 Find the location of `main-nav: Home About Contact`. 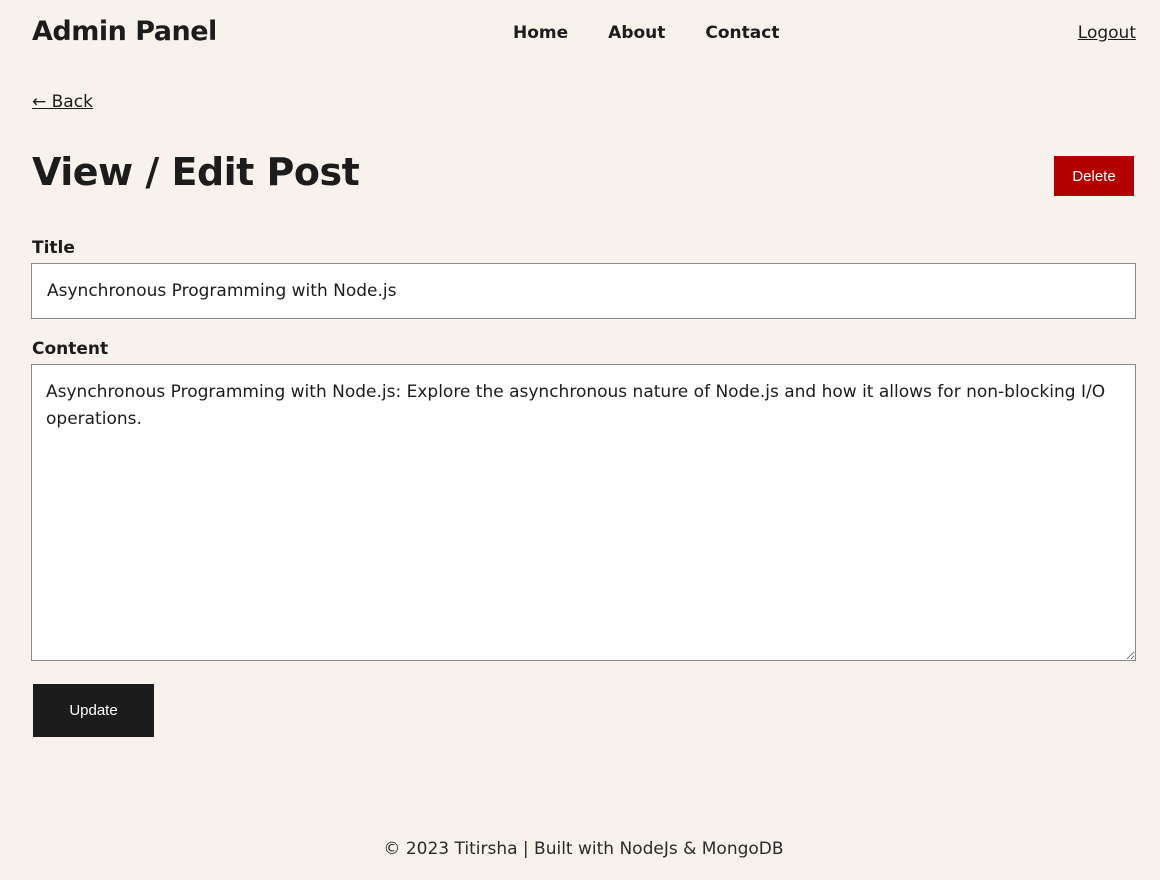

main-nav: Home About Contact is located at coordinates (646, 33).